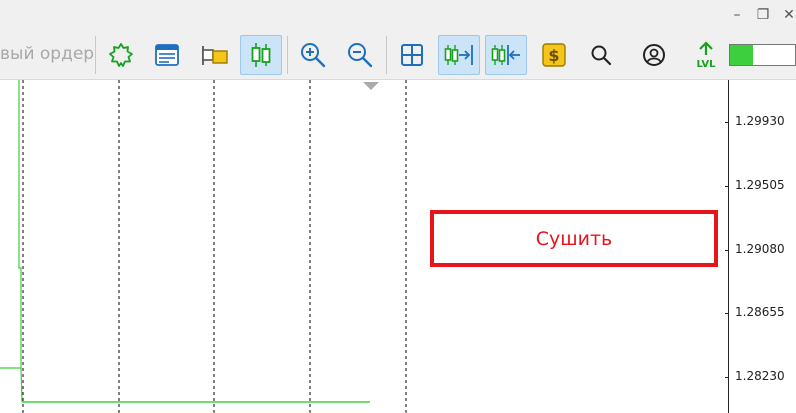 This screenshot has width=796, height=413. I want to click on zoom-out-icon, so click(360, 55).